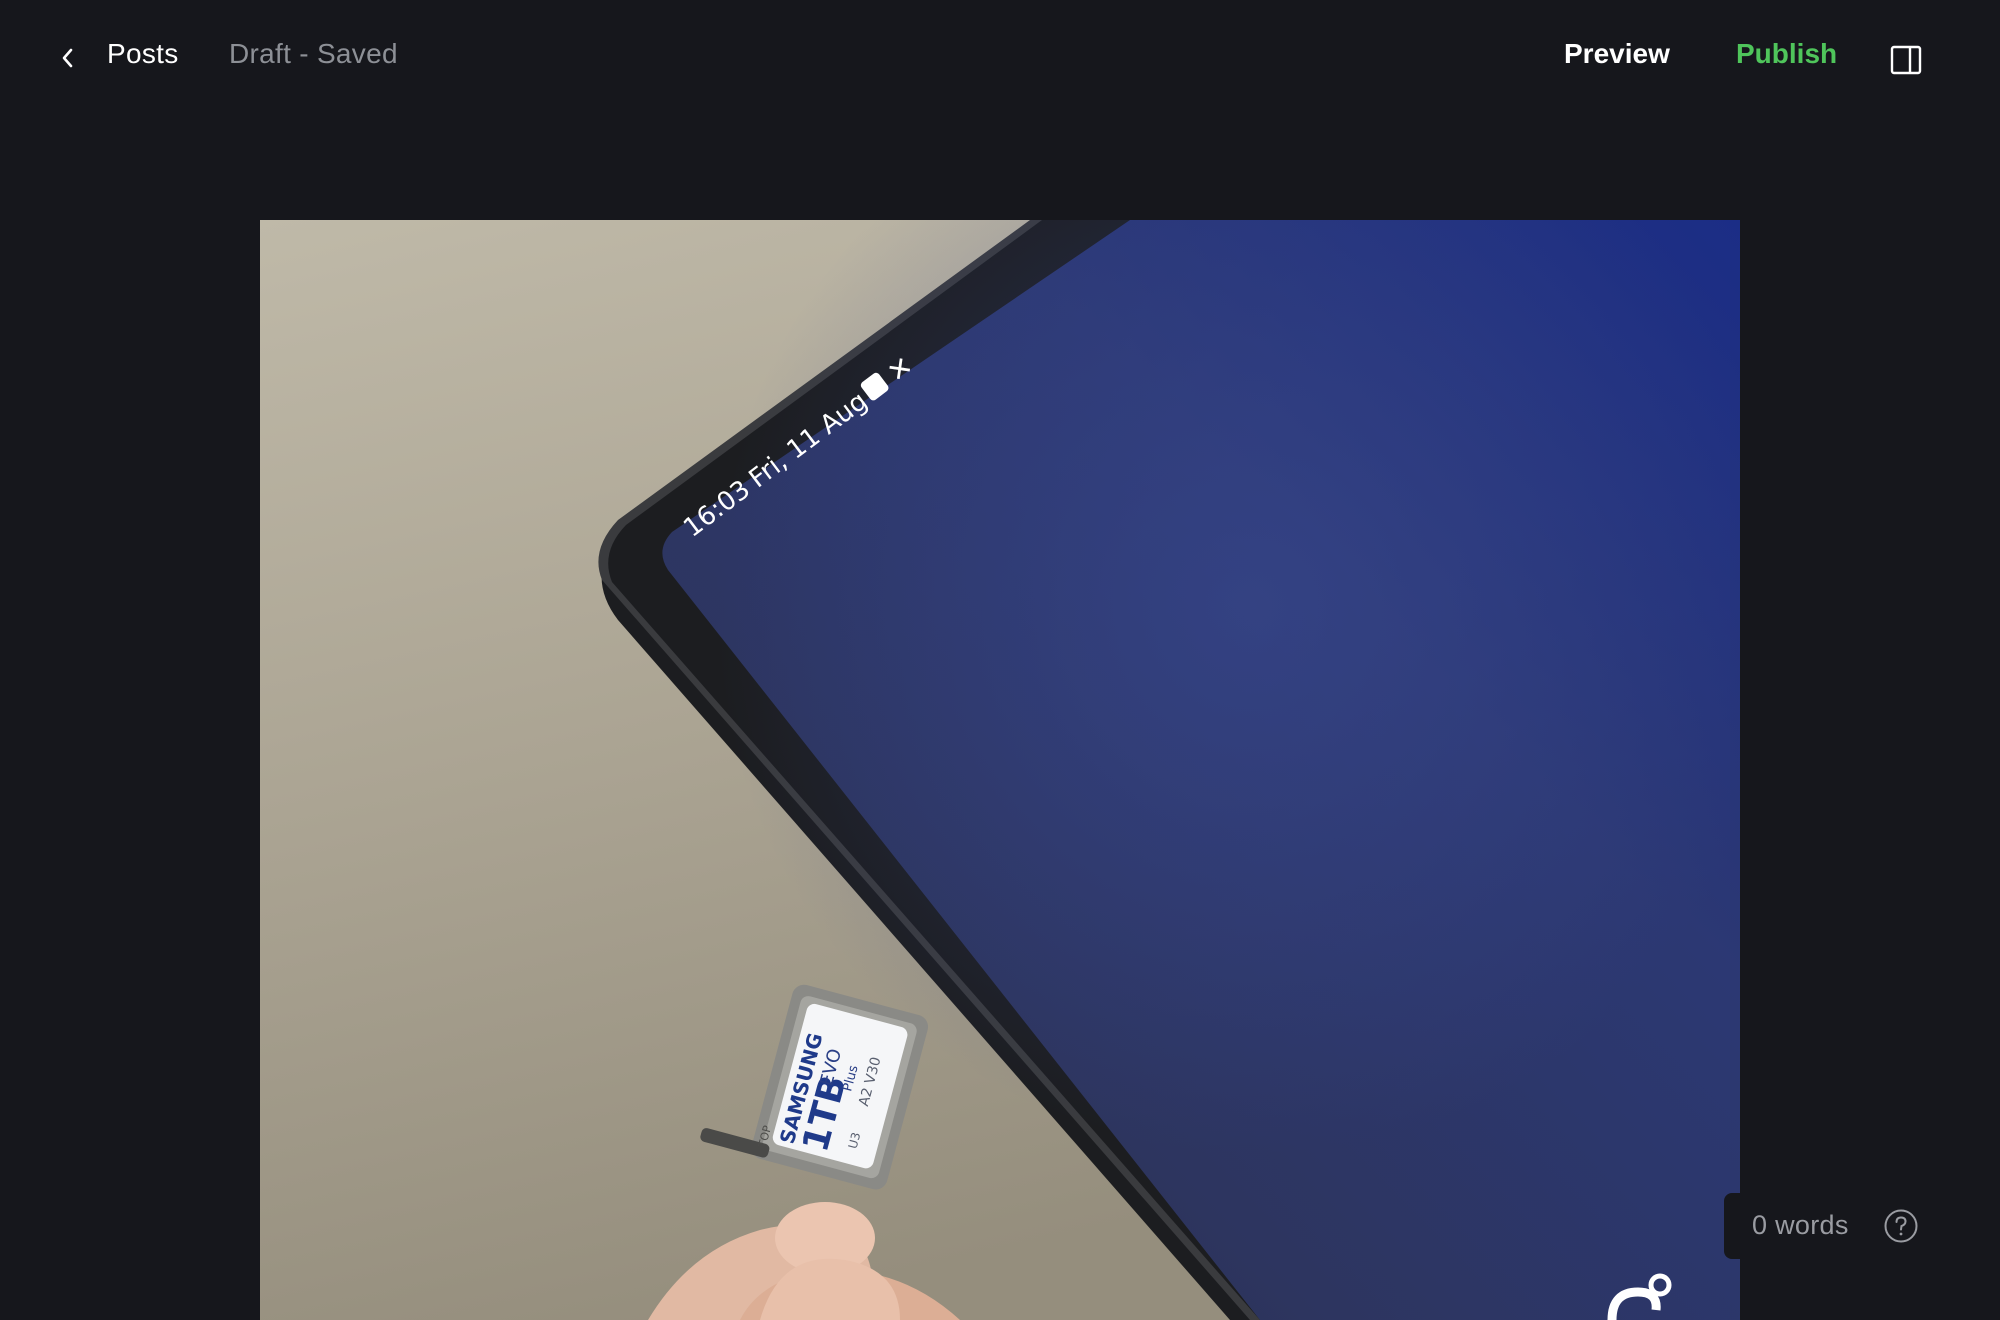  I want to click on preview-button: Preview, so click(1617, 54).